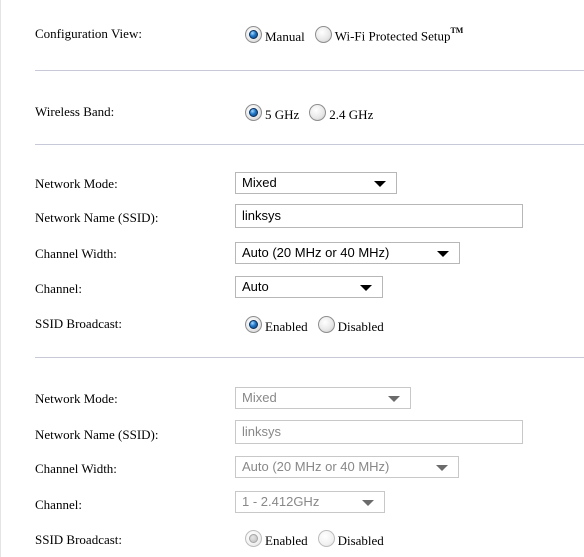 The image size is (584, 557). I want to click on channel-value: Auto, so click(255, 286).